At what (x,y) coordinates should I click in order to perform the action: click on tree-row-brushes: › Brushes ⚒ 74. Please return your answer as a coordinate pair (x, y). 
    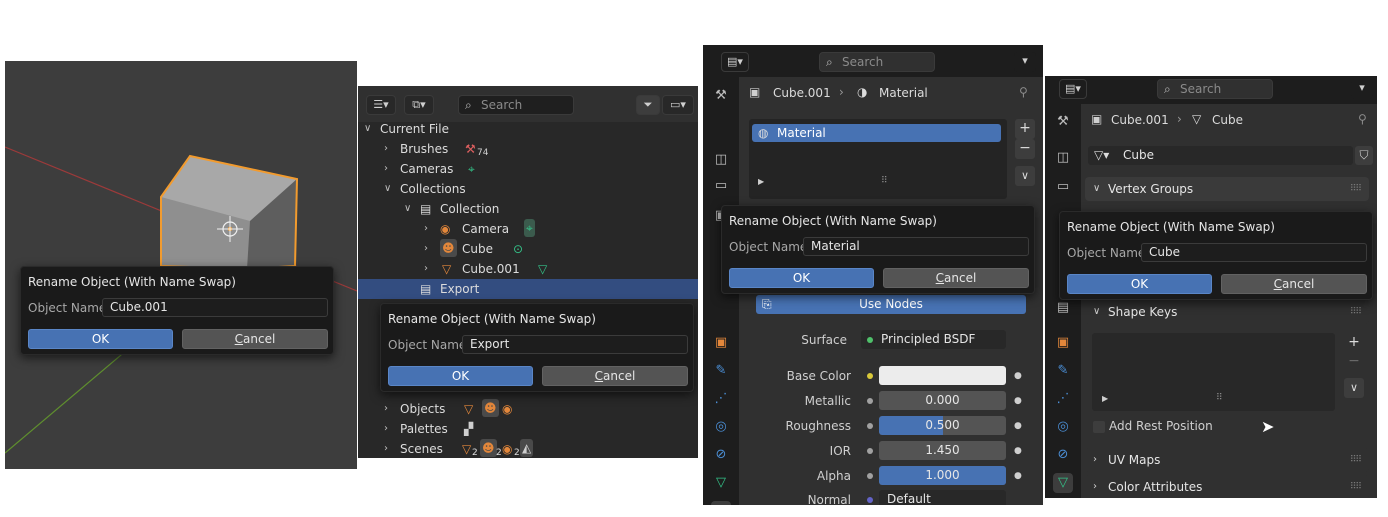
    Looking at the image, I should click on (528, 149).